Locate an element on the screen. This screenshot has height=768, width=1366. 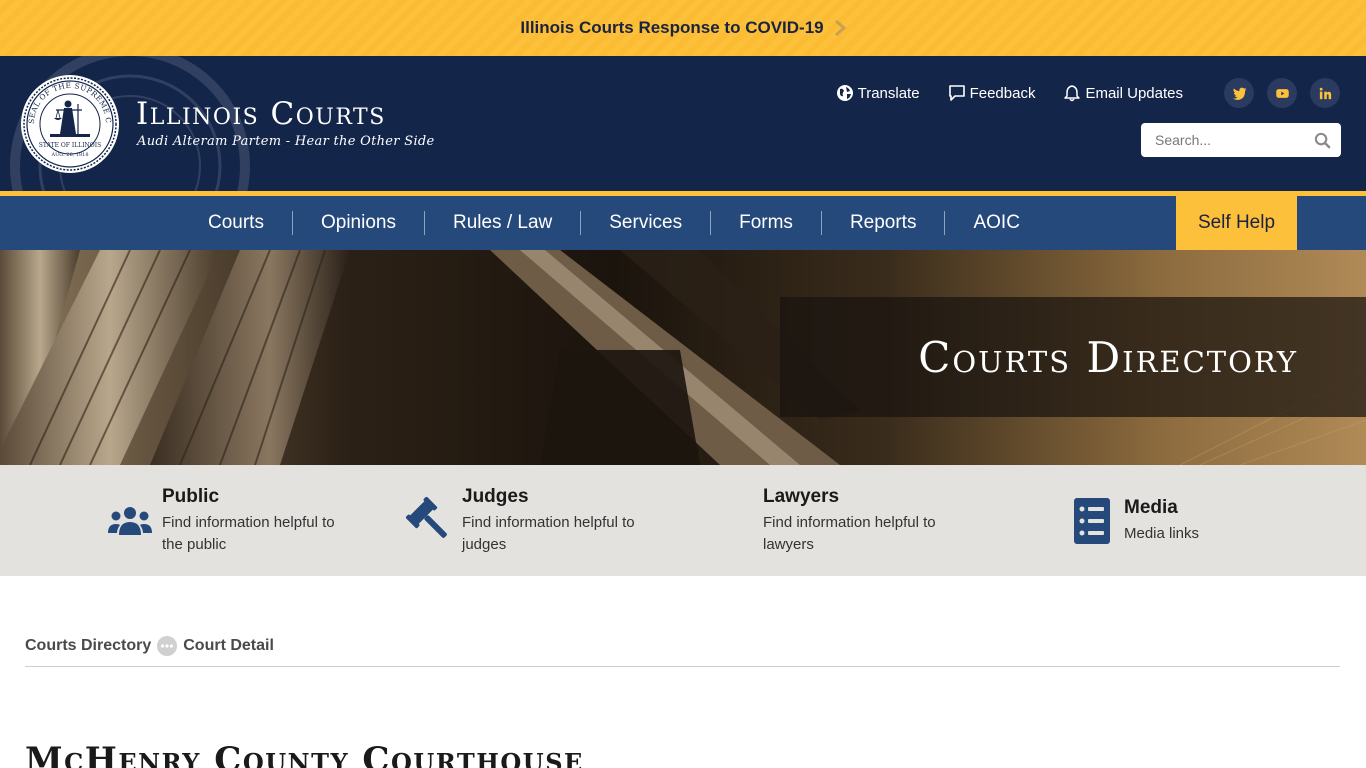
translate-link: Translate is located at coordinates (878, 93).